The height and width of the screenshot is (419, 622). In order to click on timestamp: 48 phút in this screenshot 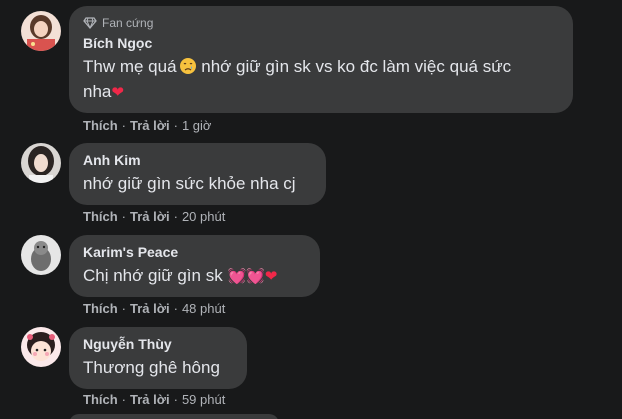, I will do `click(203, 308)`.